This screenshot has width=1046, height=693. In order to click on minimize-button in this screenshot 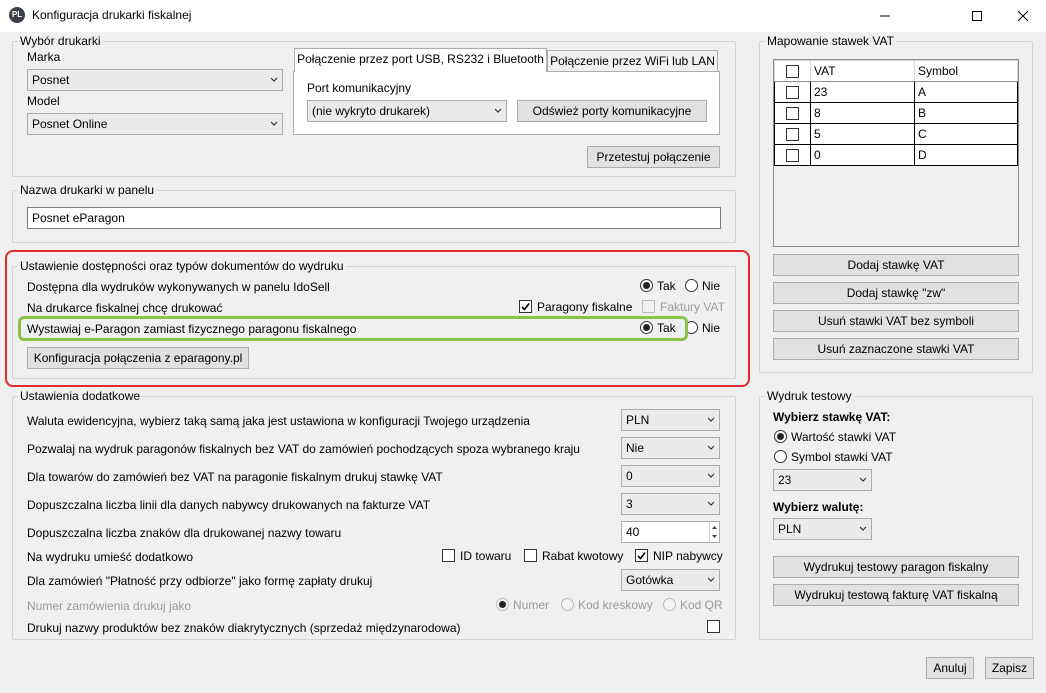, I will do `click(885, 16)`.